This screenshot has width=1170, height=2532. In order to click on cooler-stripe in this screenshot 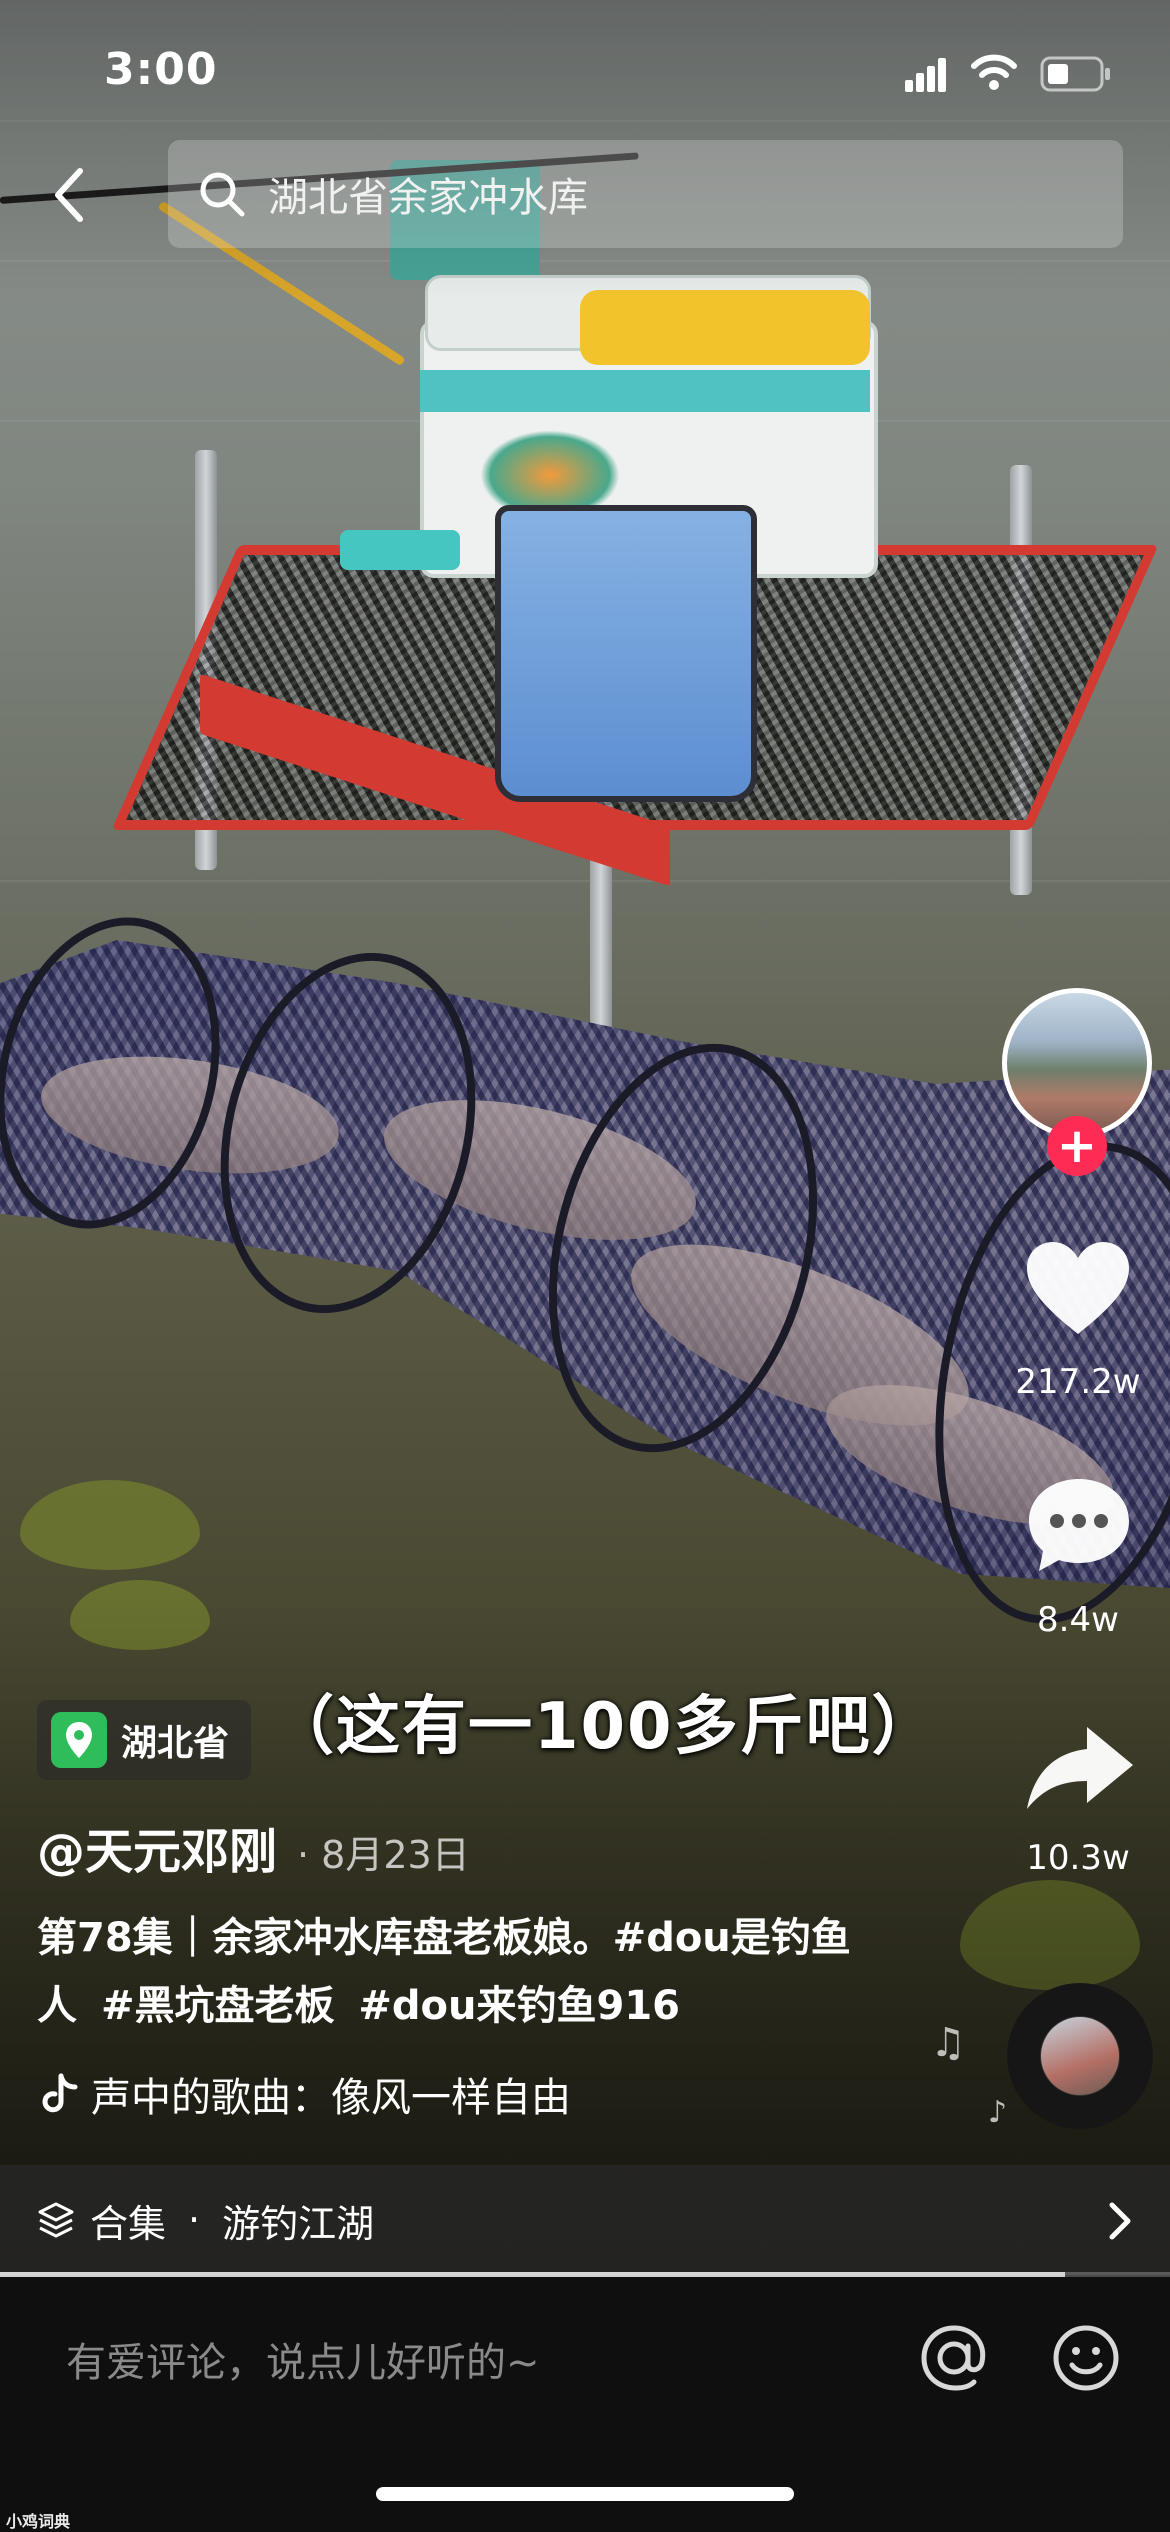, I will do `click(645, 391)`.